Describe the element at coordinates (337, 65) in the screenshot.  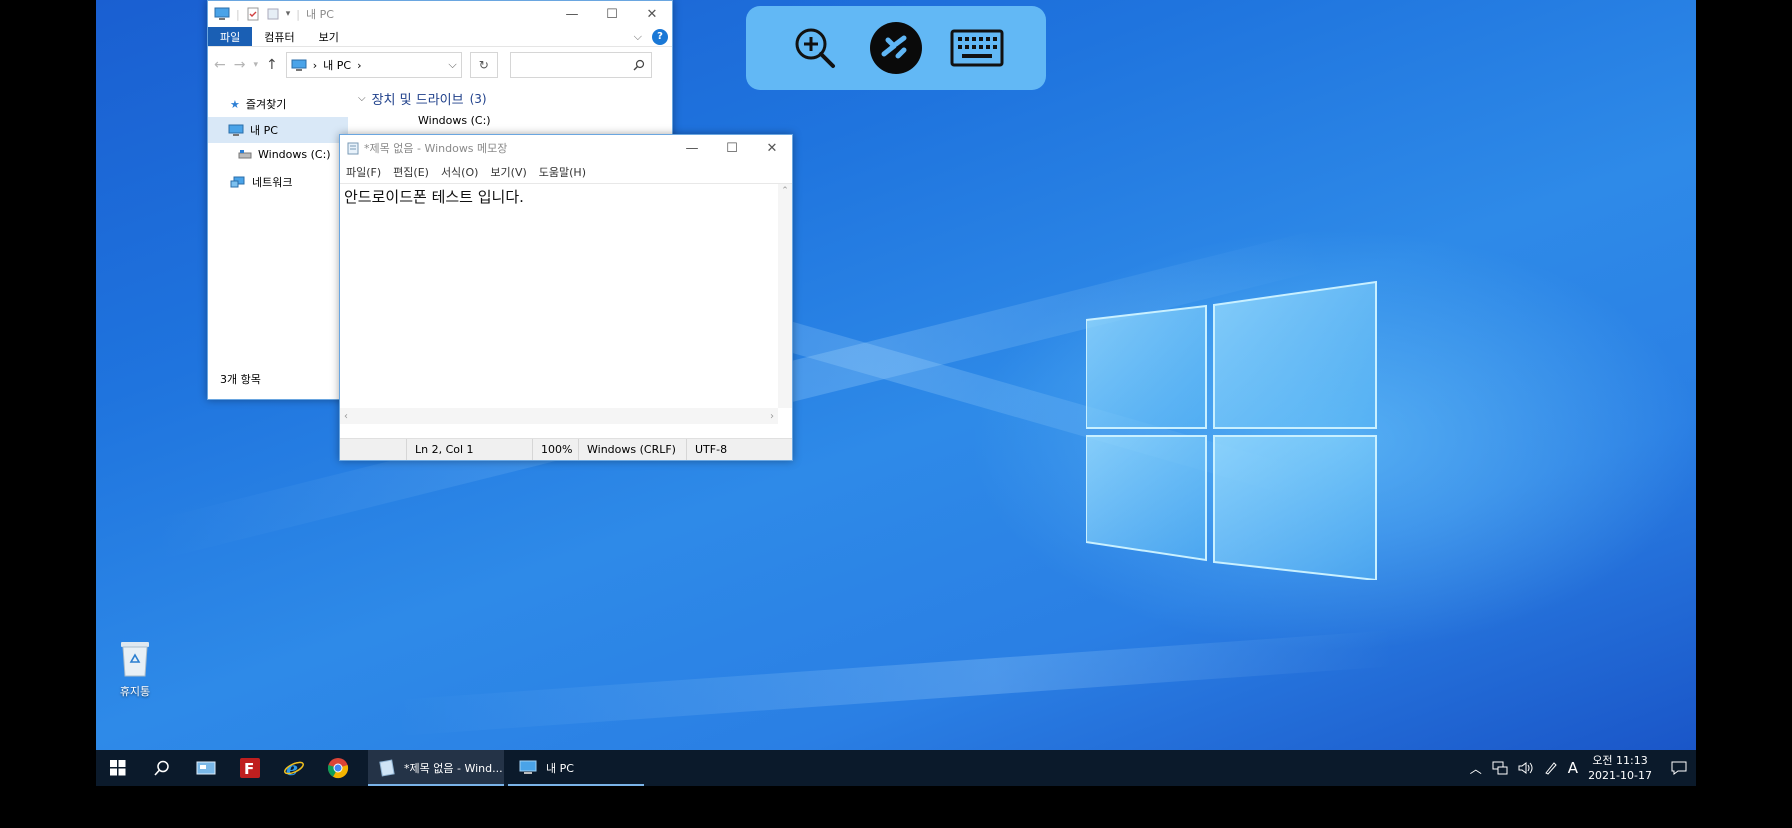
I see `address-text: 내 PC` at that location.